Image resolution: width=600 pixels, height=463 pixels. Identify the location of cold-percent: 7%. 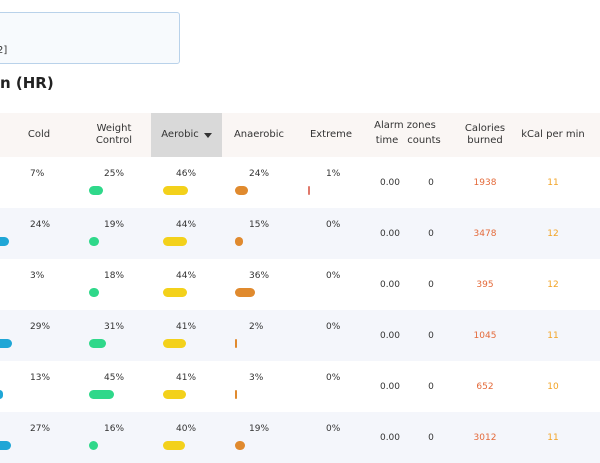
(37, 174).